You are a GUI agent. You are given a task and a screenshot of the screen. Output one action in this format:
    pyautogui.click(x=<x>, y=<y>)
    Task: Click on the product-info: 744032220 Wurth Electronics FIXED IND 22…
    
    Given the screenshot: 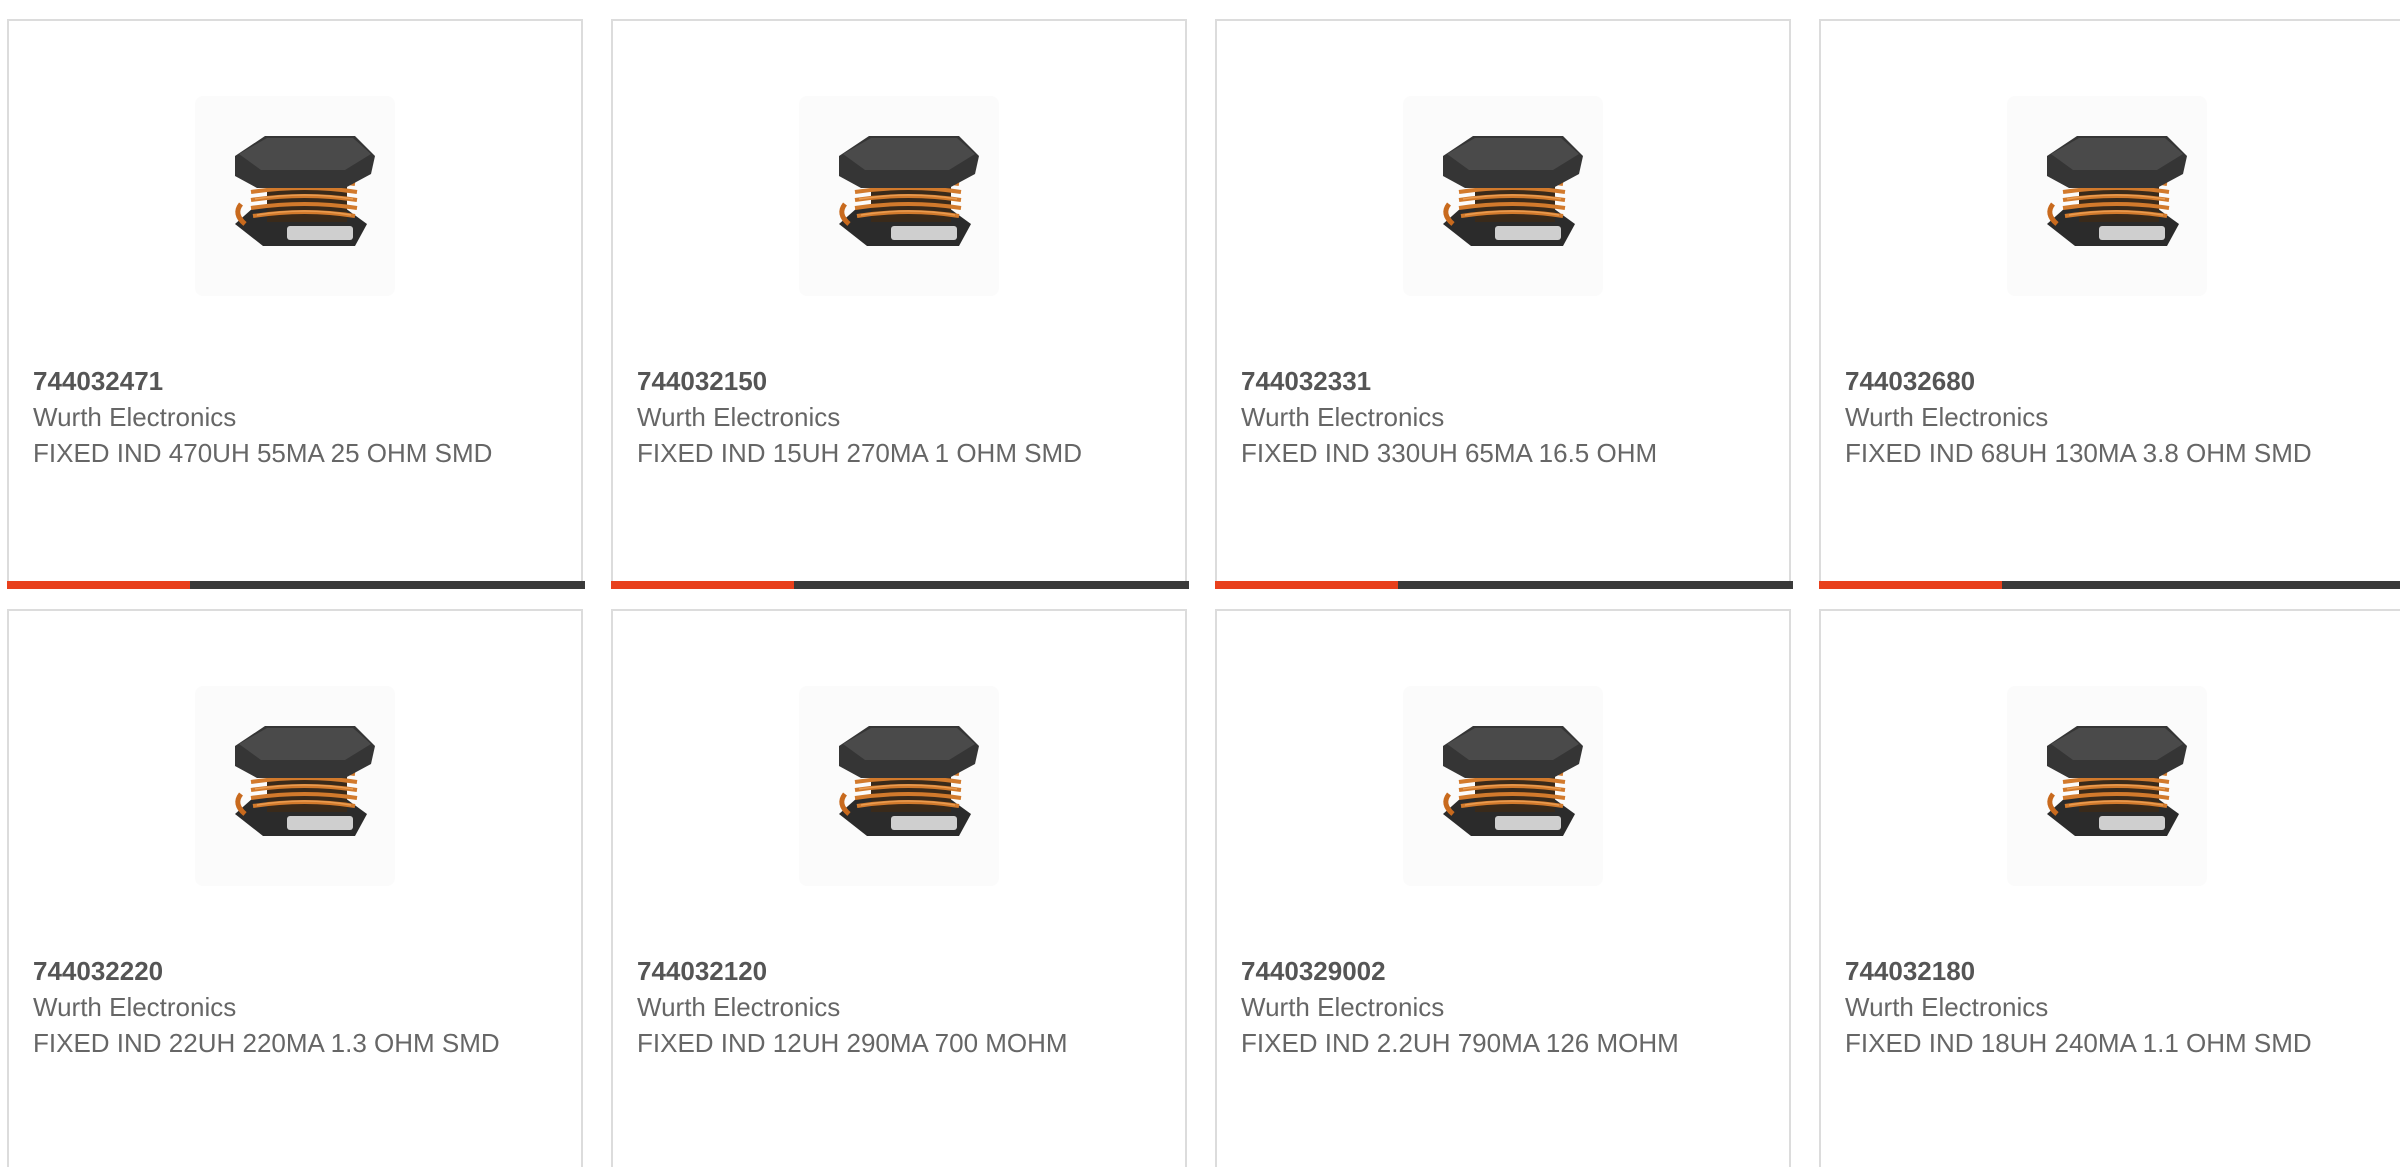 What is the action you would take?
    pyautogui.click(x=268, y=1007)
    